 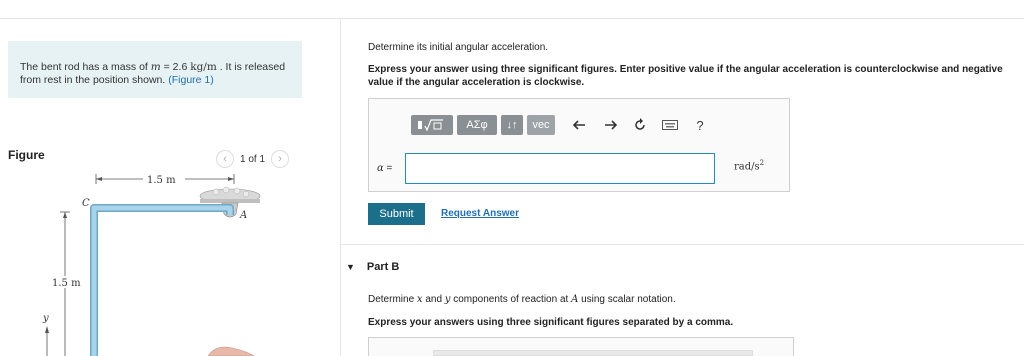 I want to click on dim-label-top: 1.5 m, so click(x=161, y=180).